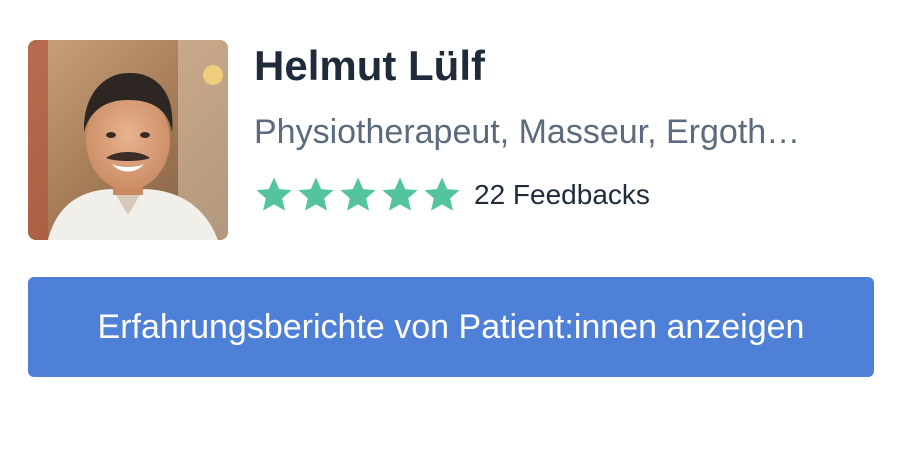 The width and height of the screenshot is (904, 476). I want to click on profile-name: Helmut Lülf, so click(369, 65).